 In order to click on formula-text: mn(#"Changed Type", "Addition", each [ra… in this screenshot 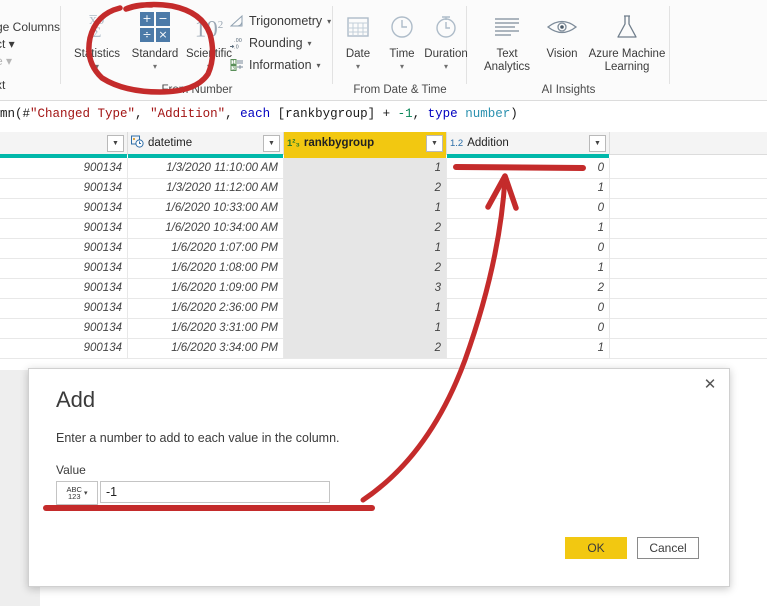, I will do `click(259, 114)`.